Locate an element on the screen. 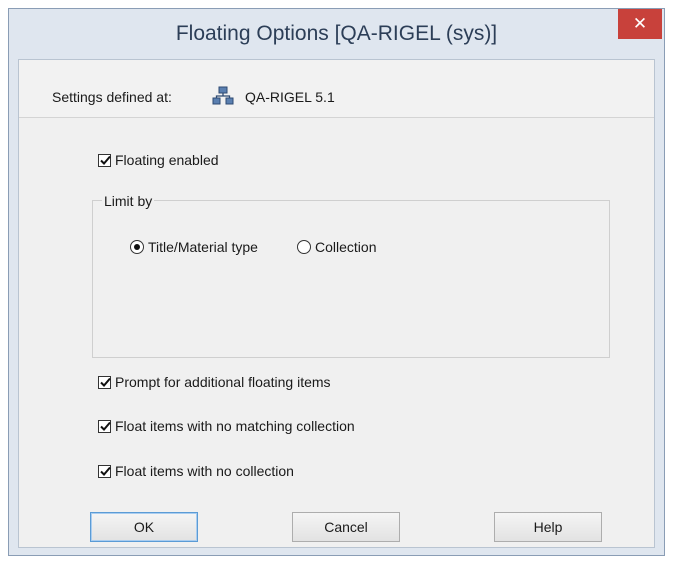 Image resolution: width=673 pixels, height=562 pixels. close-button: ✕ is located at coordinates (640, 24).